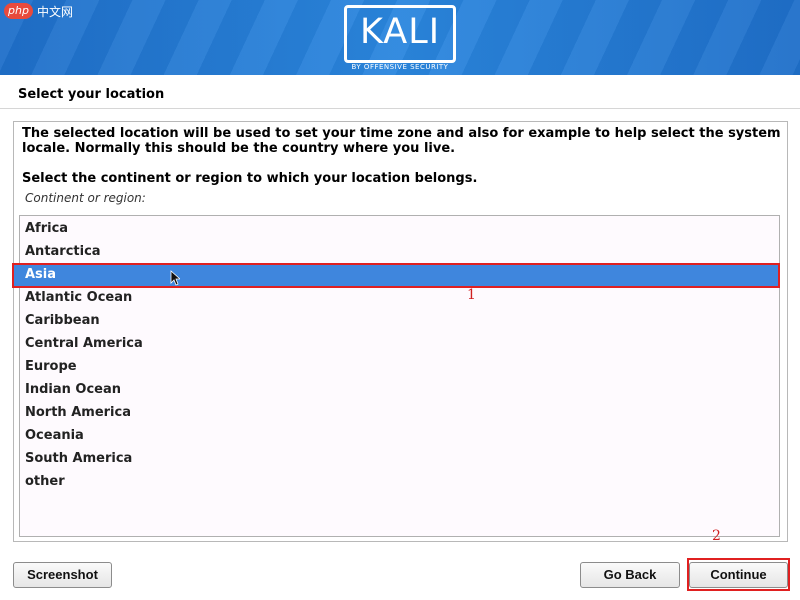 This screenshot has height=600, width=800. What do you see at coordinates (400, 67) in the screenshot?
I see `kali-logo-subtitle: BY OFFENSIVE SECURITY` at bounding box center [400, 67].